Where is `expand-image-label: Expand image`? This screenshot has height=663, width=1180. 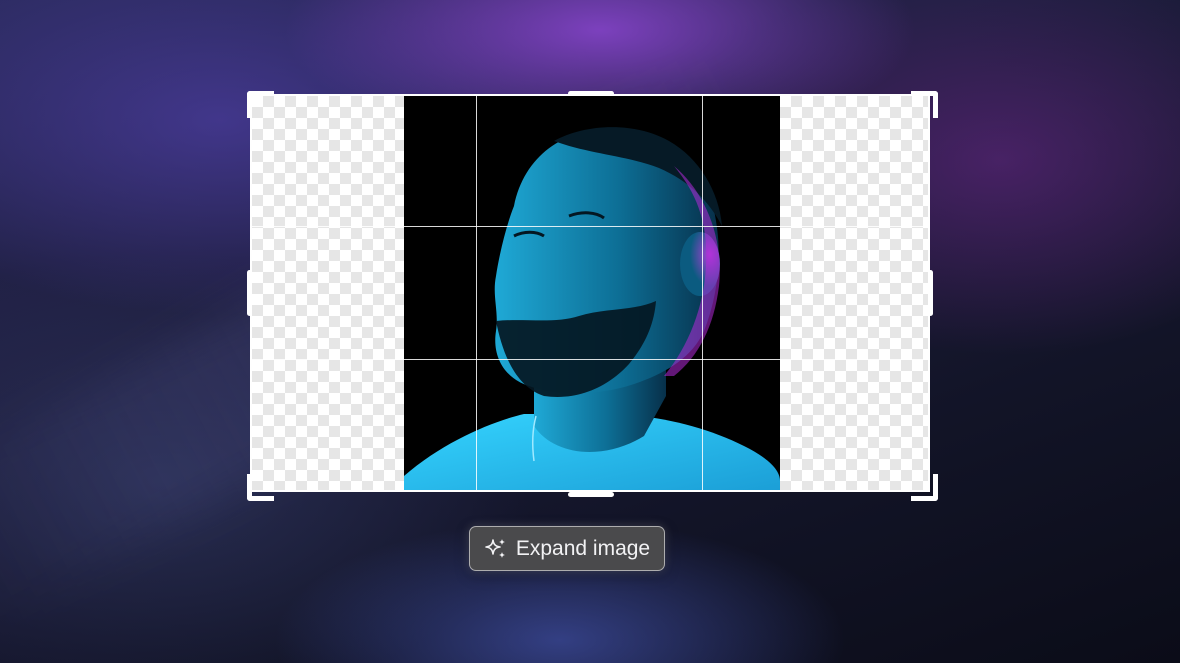 expand-image-label: Expand image is located at coordinates (583, 548).